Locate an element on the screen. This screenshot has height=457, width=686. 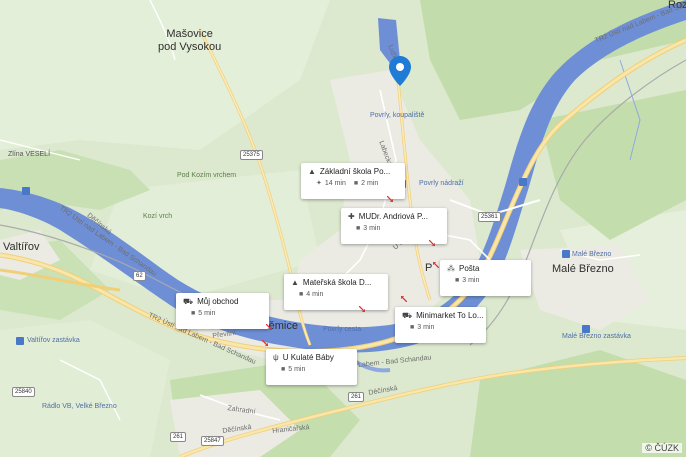
place-card-materska-skola: ▲ Mateřská škola D... ■ 4 min is located at coordinates (336, 292).